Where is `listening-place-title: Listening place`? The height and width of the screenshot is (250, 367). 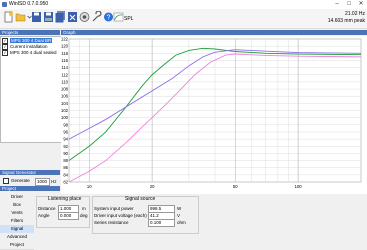 listening-place-title: Listening place is located at coordinates (65, 199).